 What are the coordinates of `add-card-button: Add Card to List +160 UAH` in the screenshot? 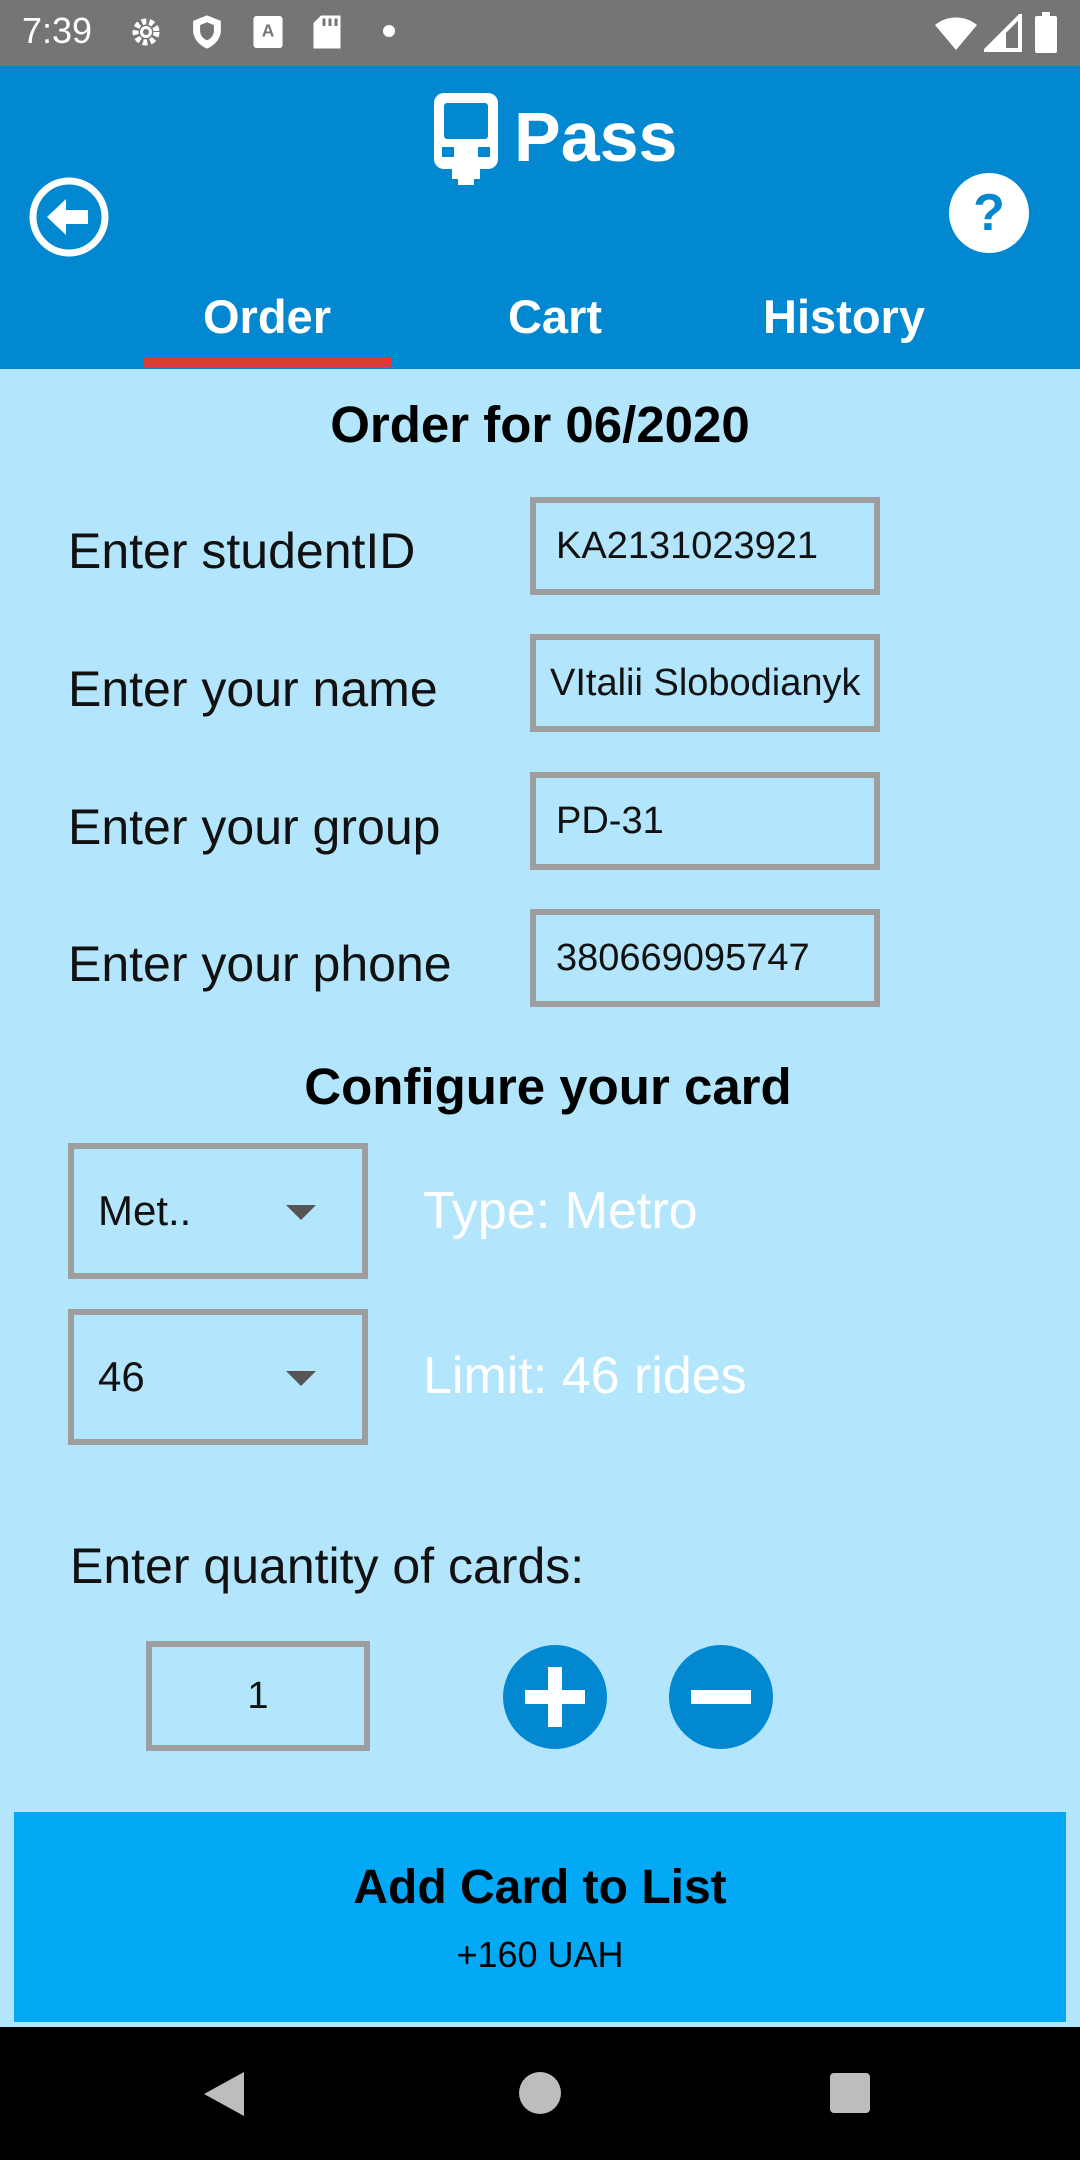 It's located at (540, 1917).